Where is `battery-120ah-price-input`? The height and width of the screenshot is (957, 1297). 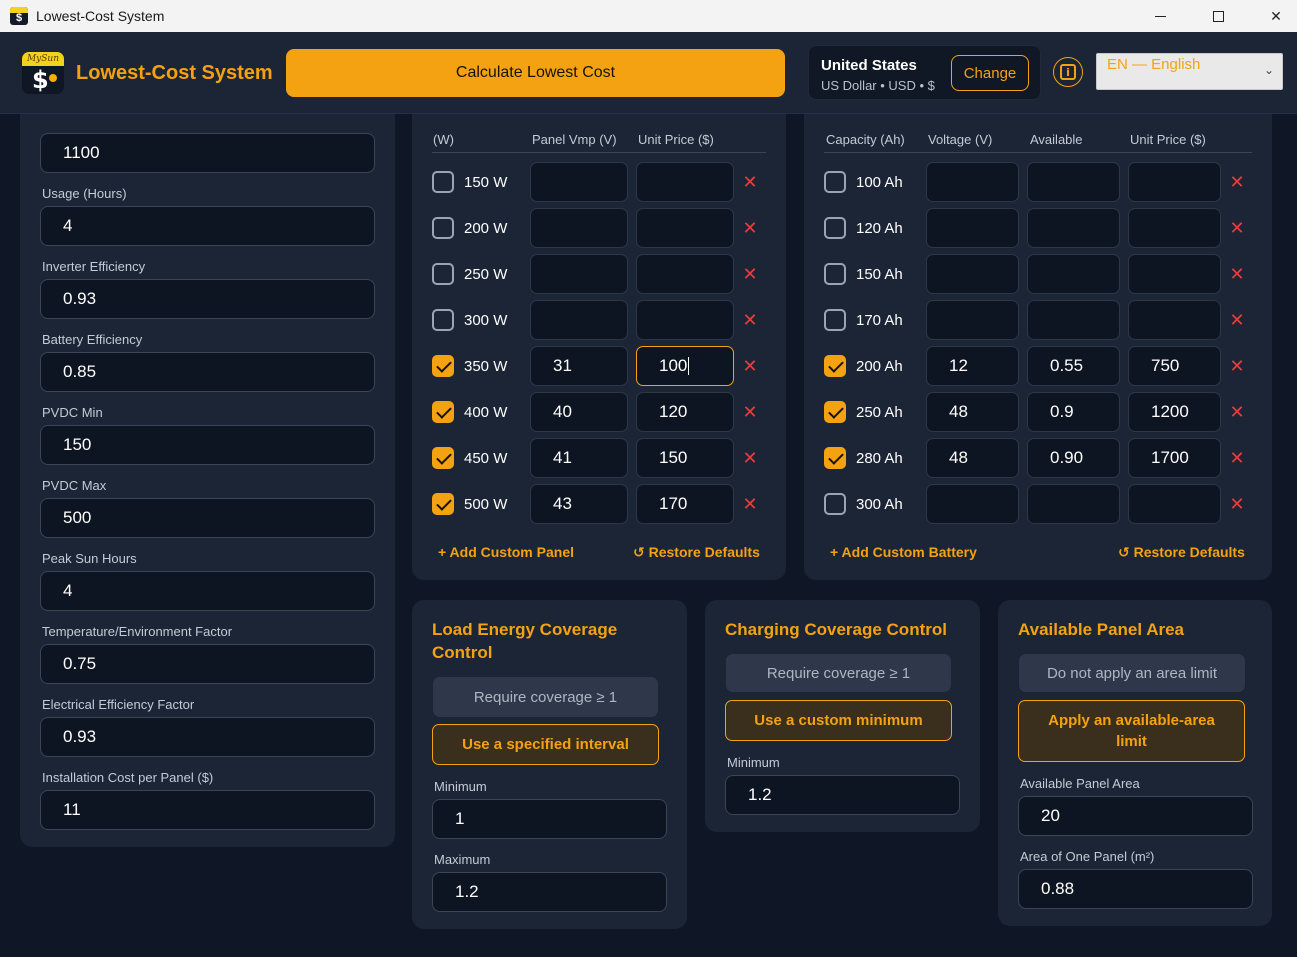
battery-120ah-price-input is located at coordinates (1174, 228).